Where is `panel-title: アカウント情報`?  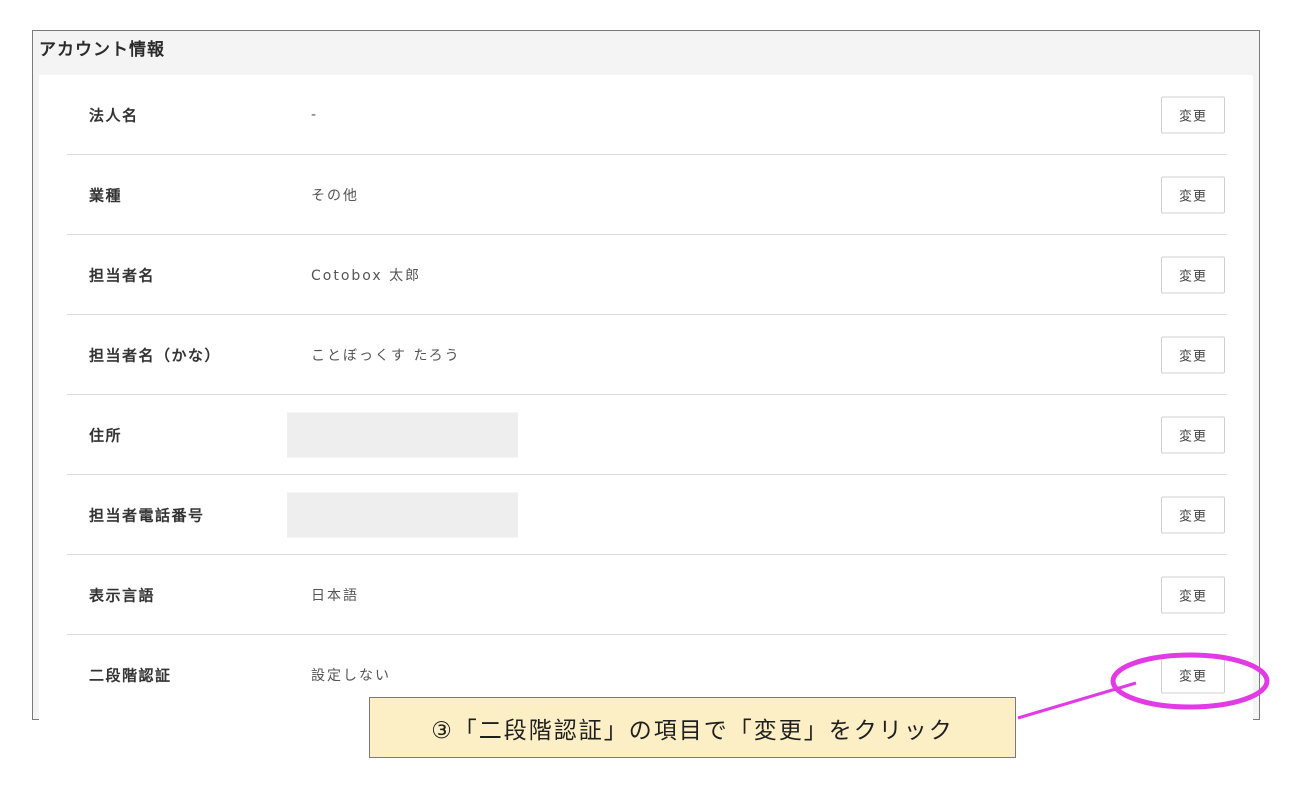 panel-title: アカウント情報 is located at coordinates (102, 50).